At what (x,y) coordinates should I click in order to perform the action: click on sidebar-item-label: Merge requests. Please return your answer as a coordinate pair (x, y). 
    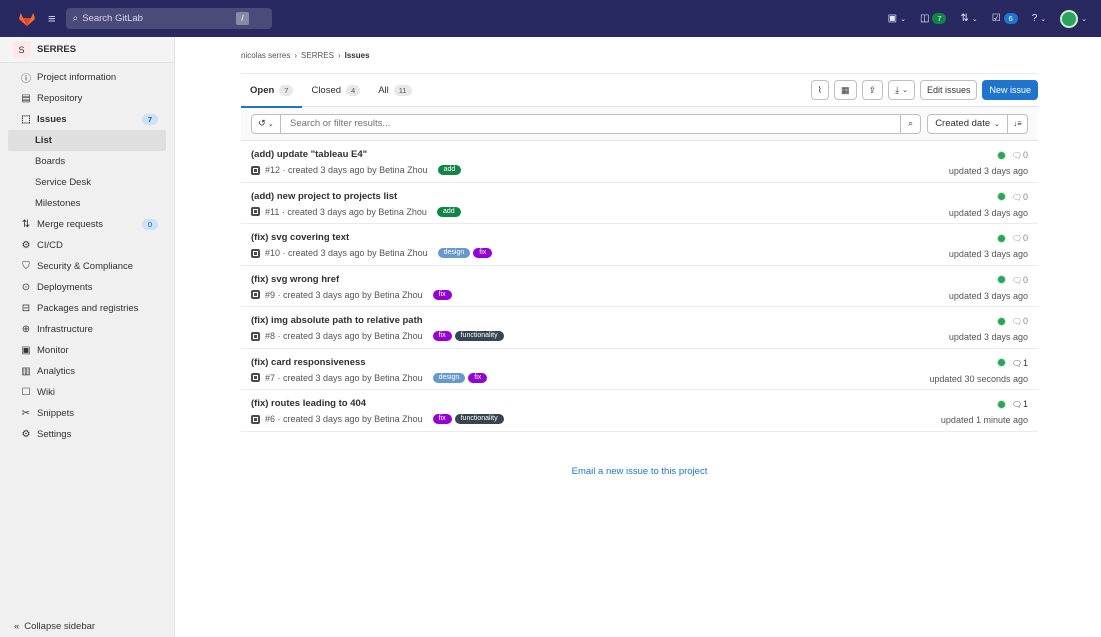
    Looking at the image, I should click on (70, 224).